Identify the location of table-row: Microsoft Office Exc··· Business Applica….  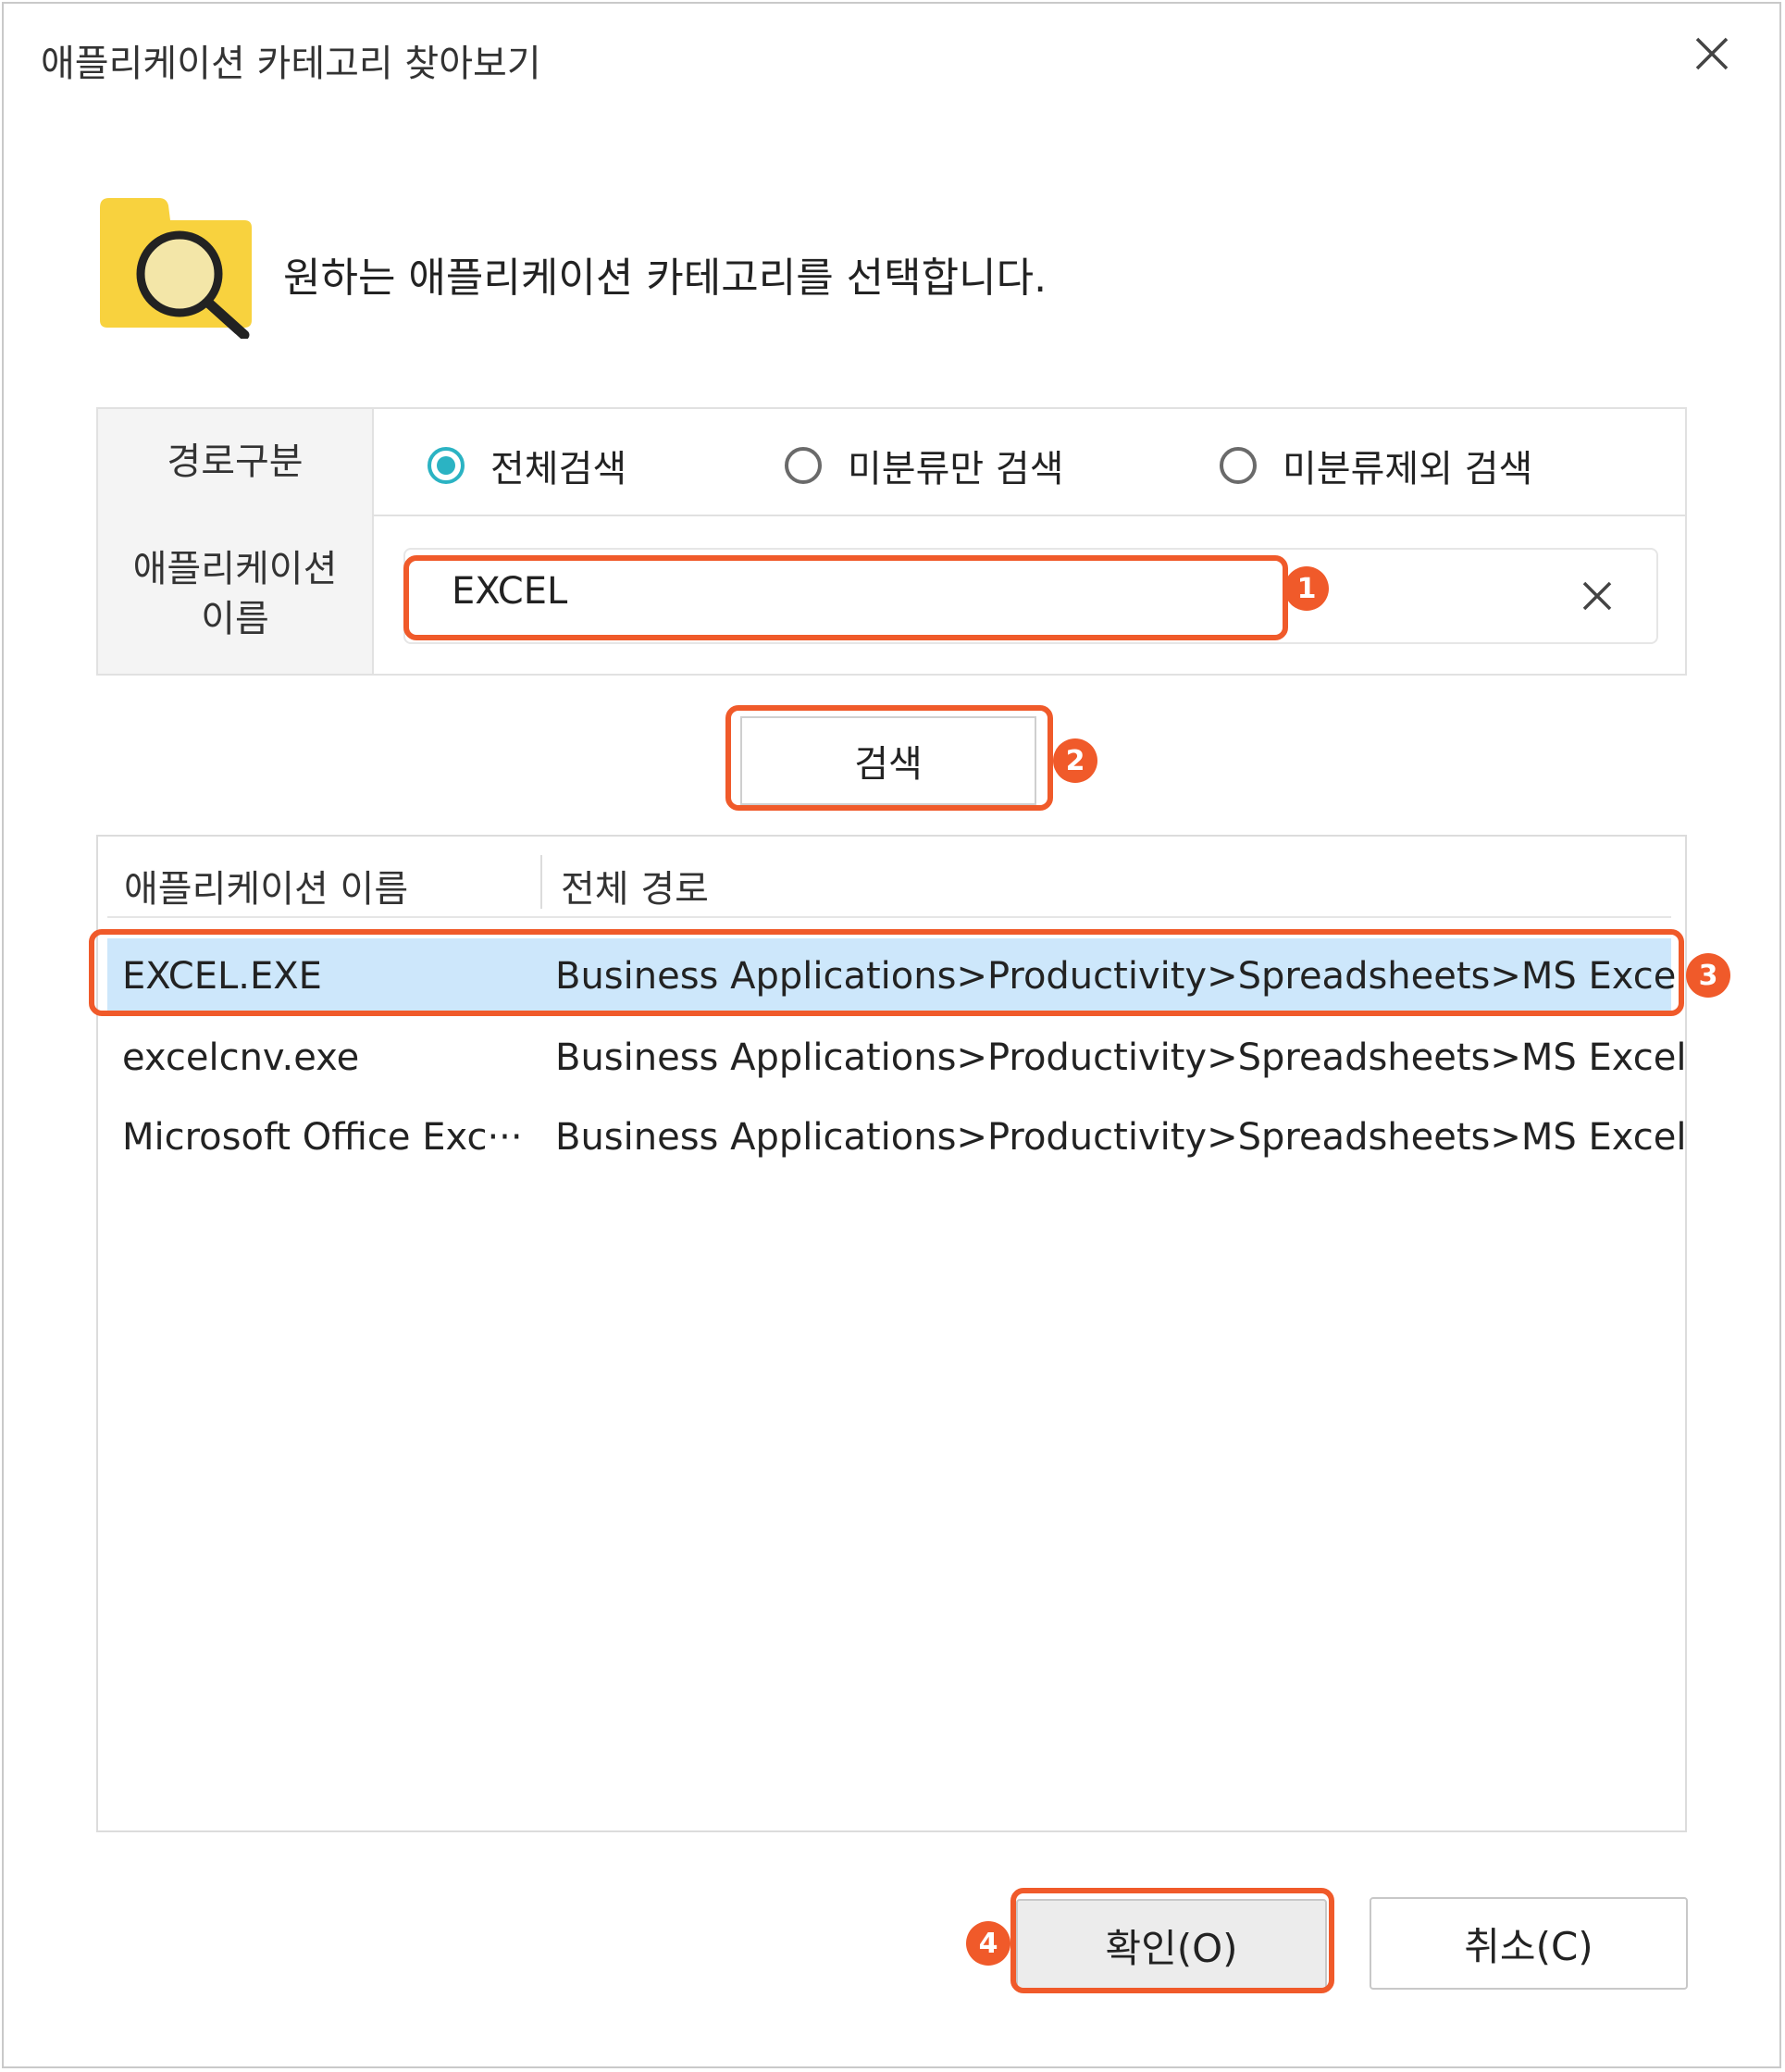
(896, 1138).